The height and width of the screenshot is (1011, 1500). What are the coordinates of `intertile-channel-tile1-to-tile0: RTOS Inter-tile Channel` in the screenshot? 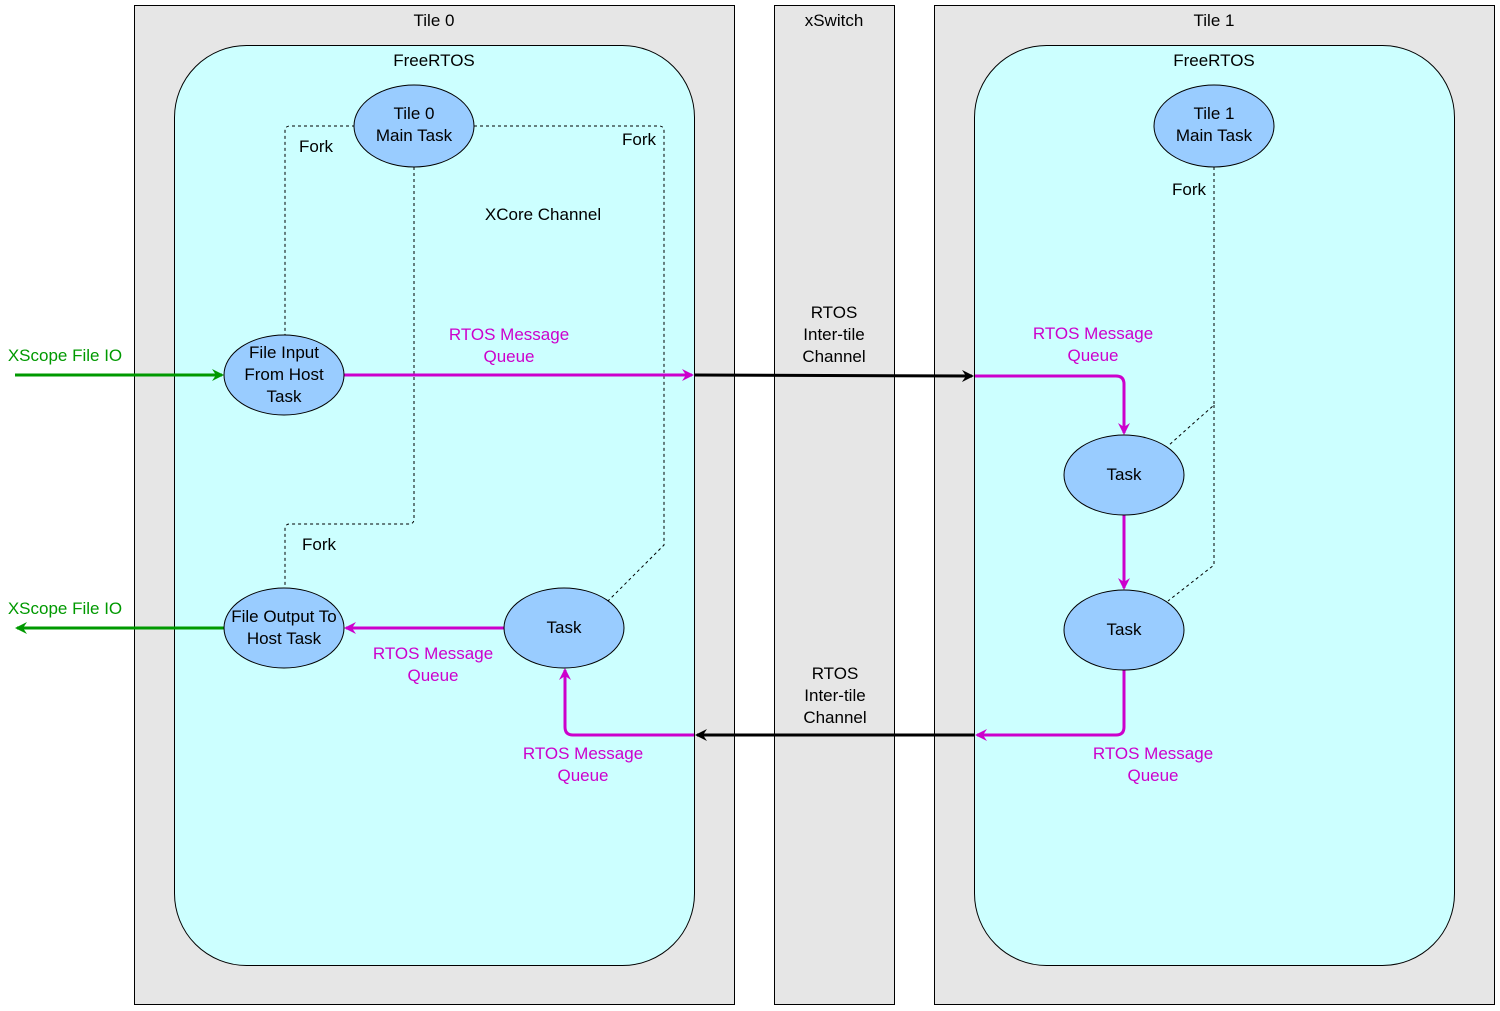 It's located at (835, 702).